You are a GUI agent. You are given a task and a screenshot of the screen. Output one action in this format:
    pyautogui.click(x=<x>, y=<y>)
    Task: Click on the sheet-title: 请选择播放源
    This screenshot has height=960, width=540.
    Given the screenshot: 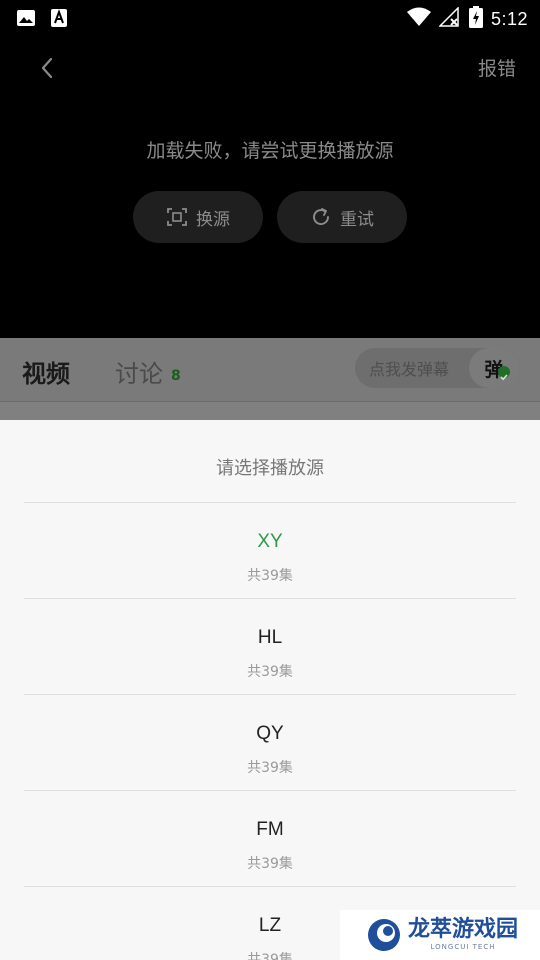 What is the action you would take?
    pyautogui.click(x=270, y=468)
    